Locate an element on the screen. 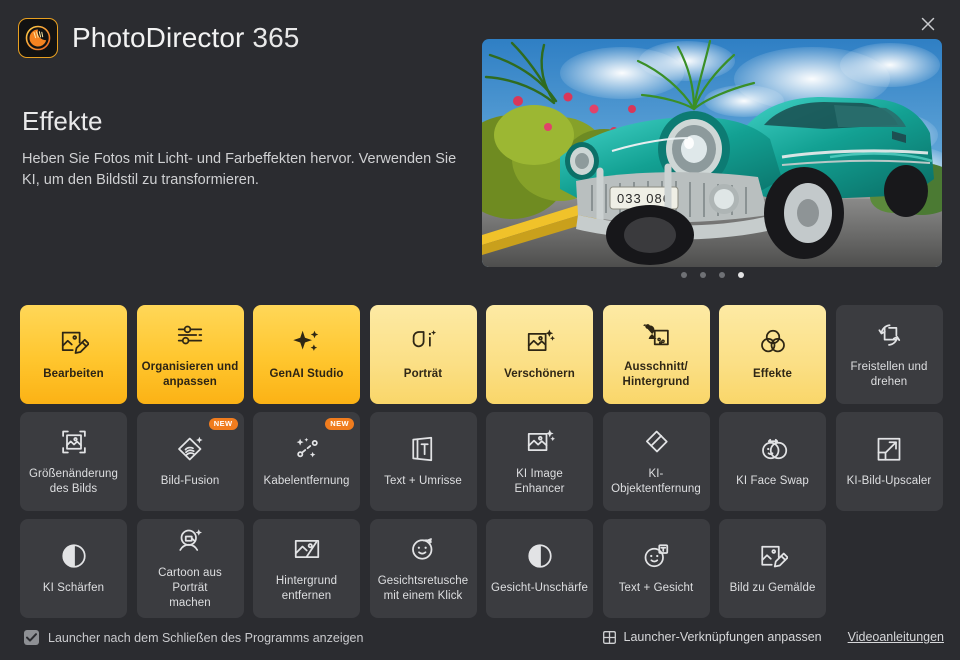 This screenshot has width=960, height=660. feature-tile: Effekte is located at coordinates (772, 354).